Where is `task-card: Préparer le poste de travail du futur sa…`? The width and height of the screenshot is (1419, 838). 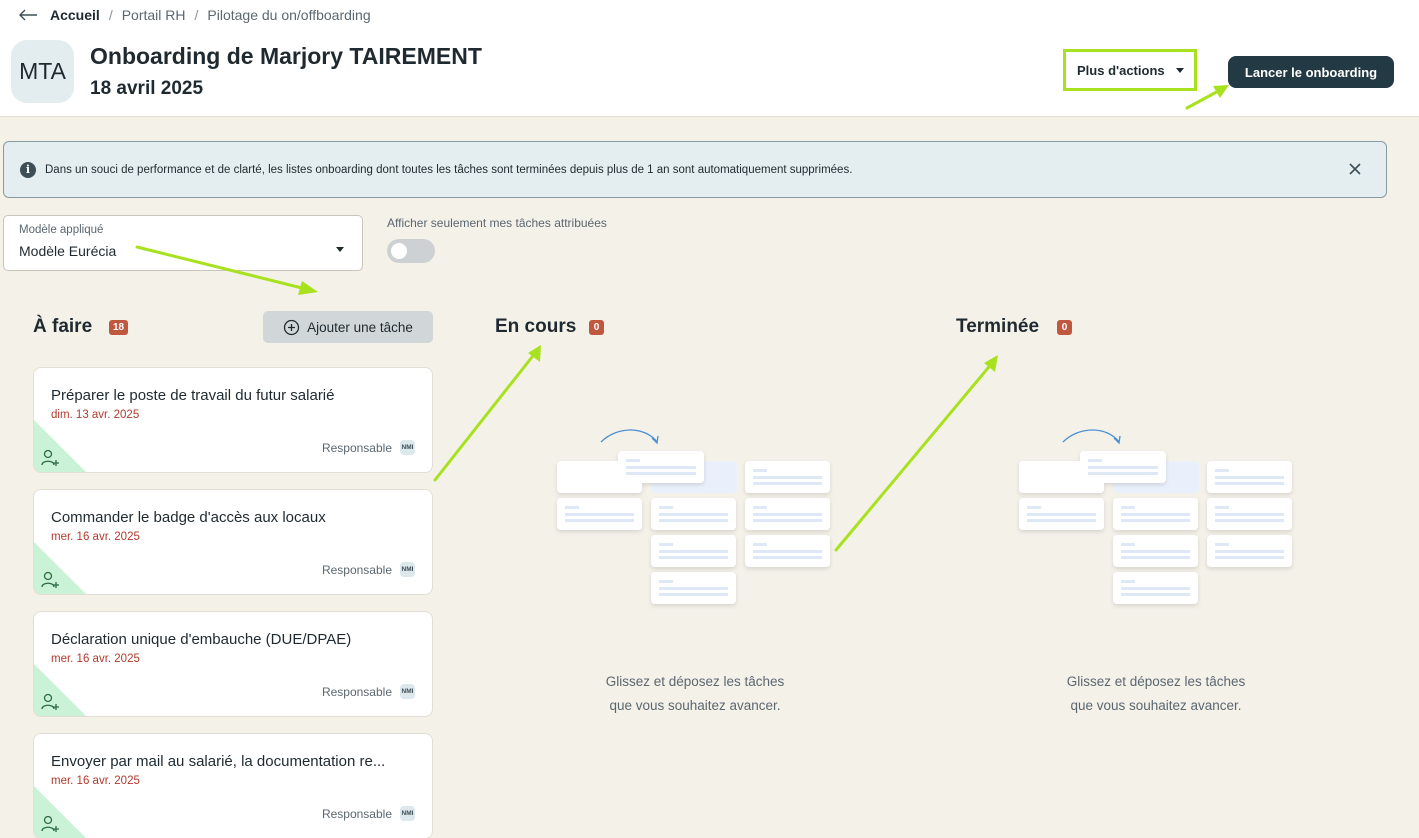 task-card: Préparer le poste de travail du futur sa… is located at coordinates (233, 420).